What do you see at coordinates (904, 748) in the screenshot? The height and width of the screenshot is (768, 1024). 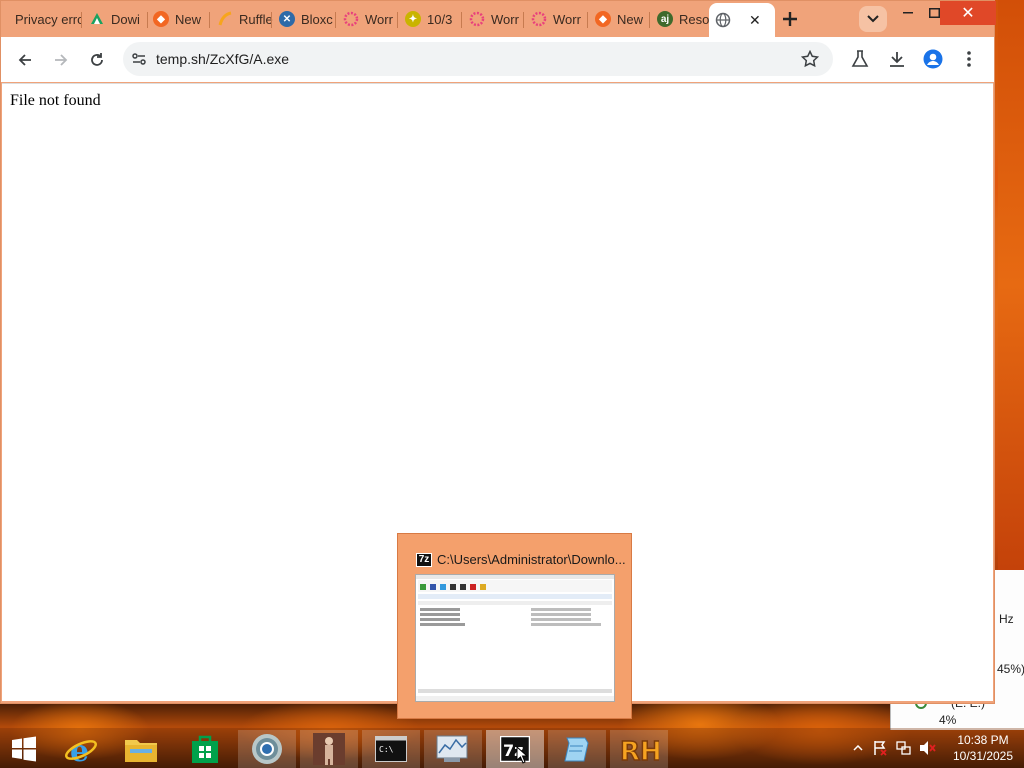 I see `network-icon` at bounding box center [904, 748].